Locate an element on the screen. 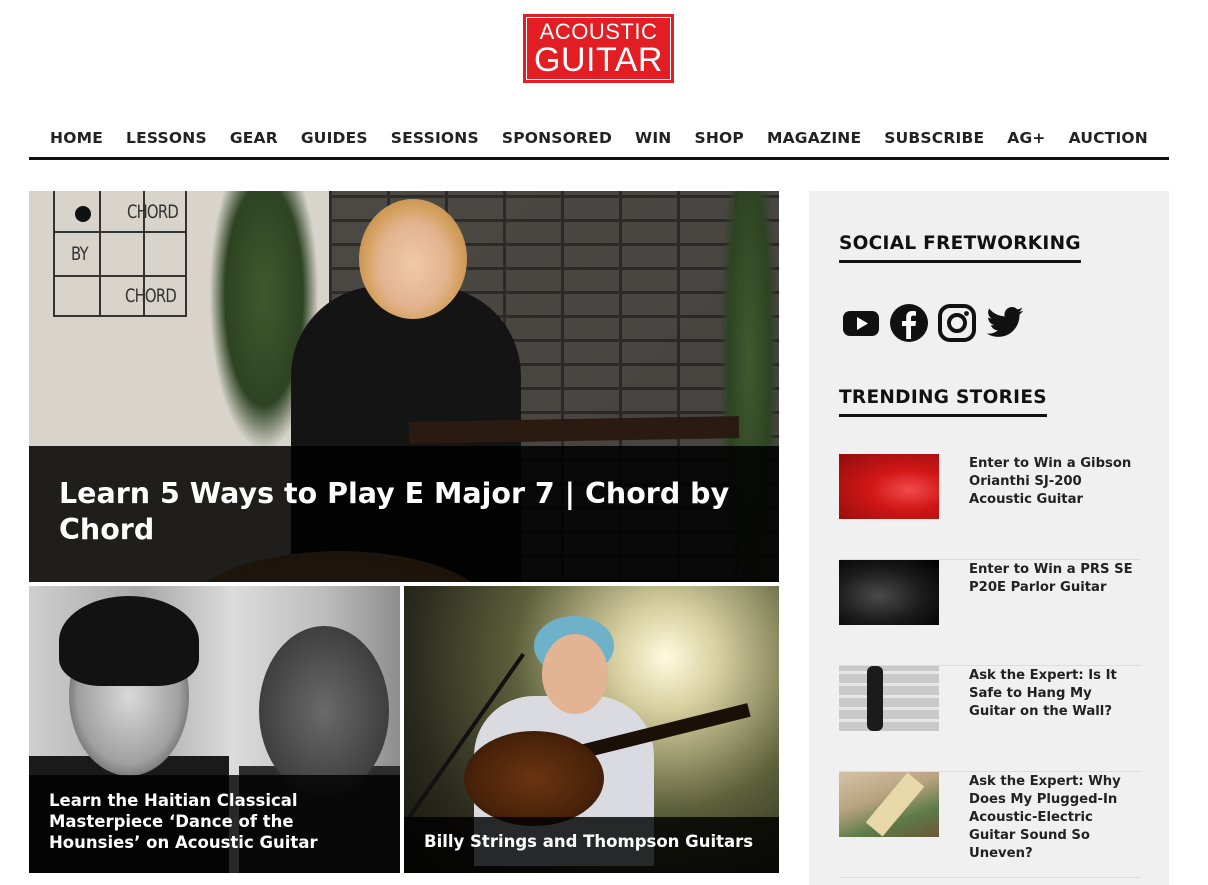  facebook-icon is located at coordinates (909, 323).